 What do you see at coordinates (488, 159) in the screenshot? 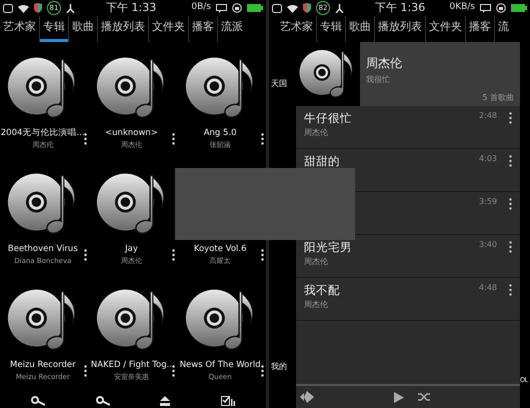
I see `song-duration: 4:03` at bounding box center [488, 159].